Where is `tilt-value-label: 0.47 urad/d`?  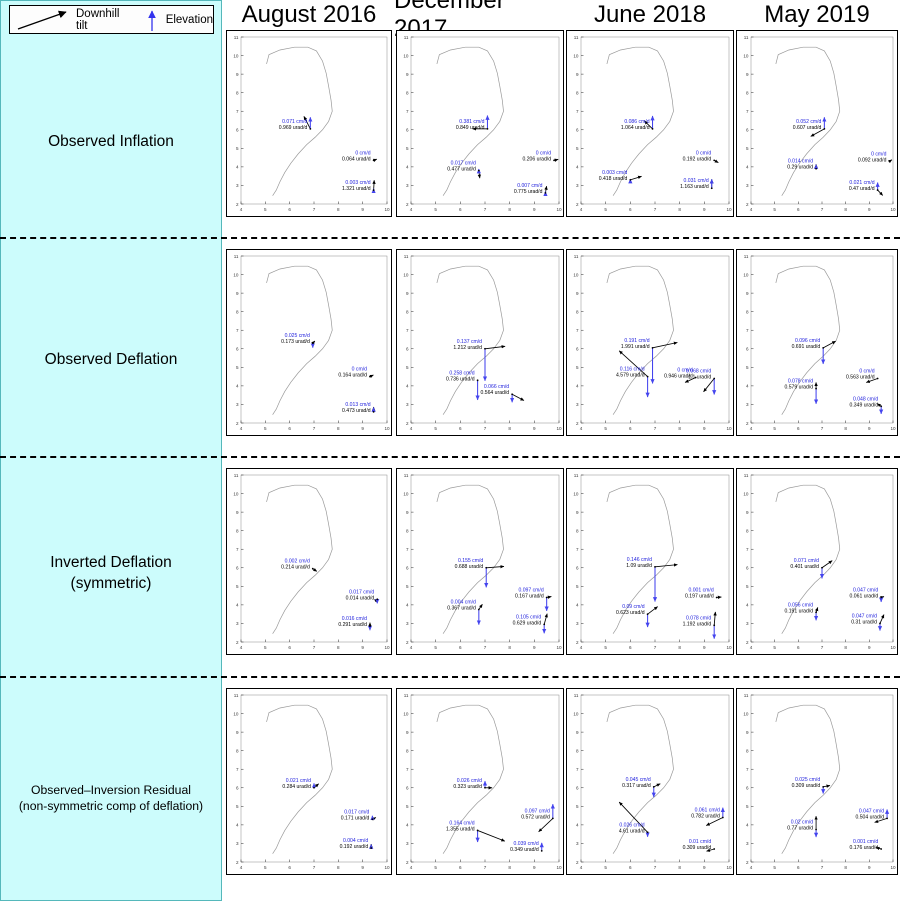 tilt-value-label: 0.47 urad/d is located at coordinates (862, 189).